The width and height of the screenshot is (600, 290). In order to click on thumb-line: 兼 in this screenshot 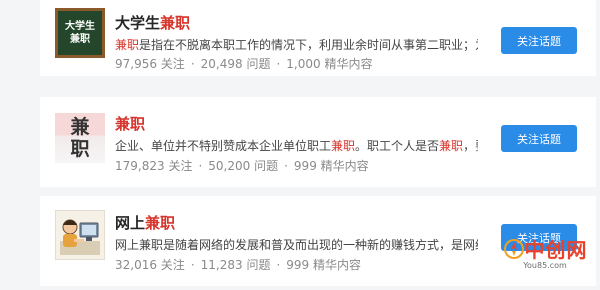, I will do `click(80, 127)`.